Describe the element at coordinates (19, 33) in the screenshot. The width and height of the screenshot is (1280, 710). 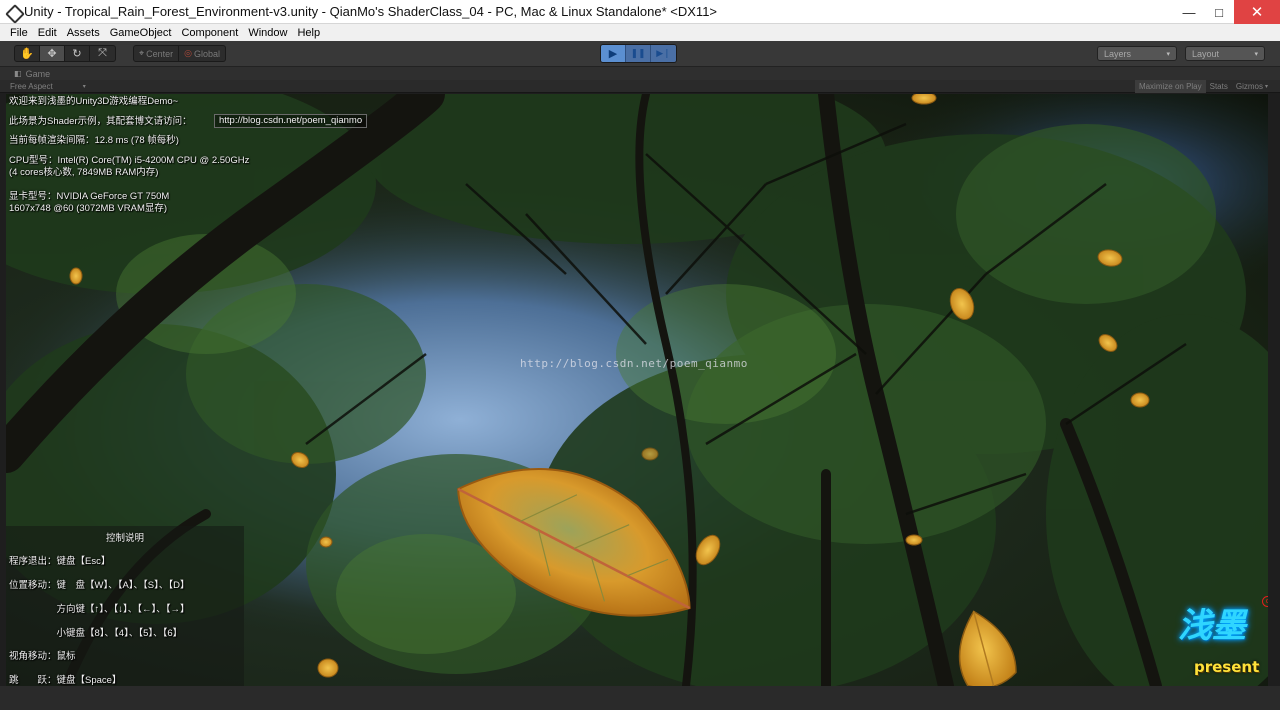
I see `menu-file: File` at that location.